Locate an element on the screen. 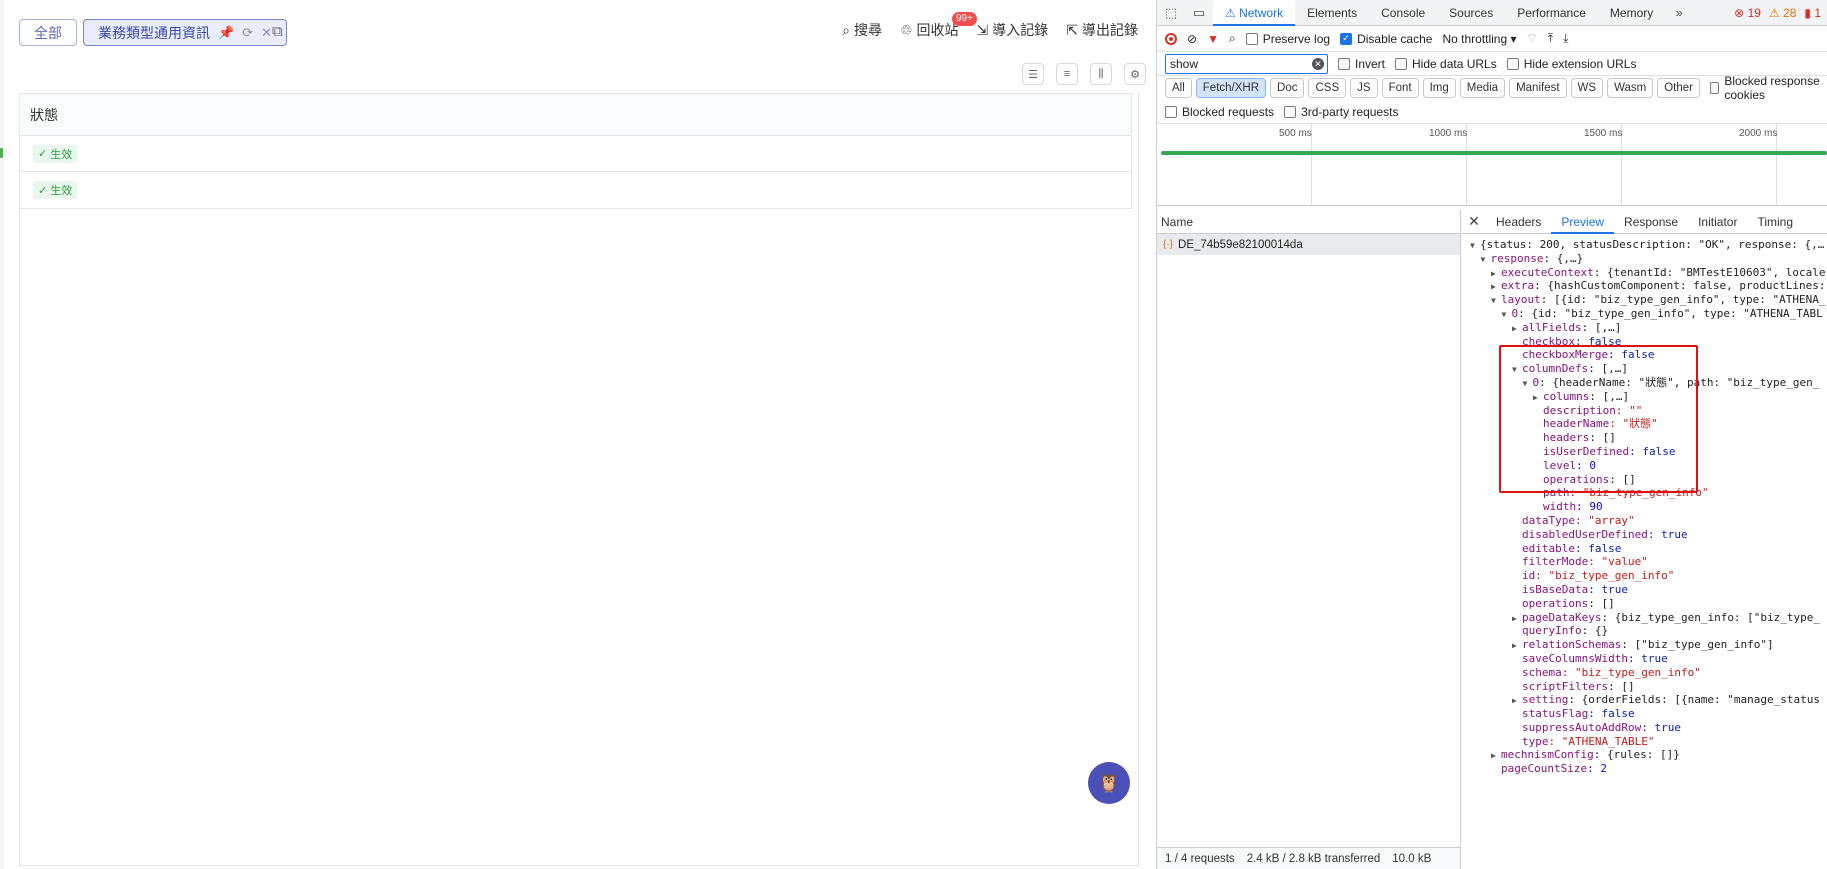 This screenshot has height=869, width=1827. blocked-requests-checkbox: Blocked requests is located at coordinates (1219, 112).